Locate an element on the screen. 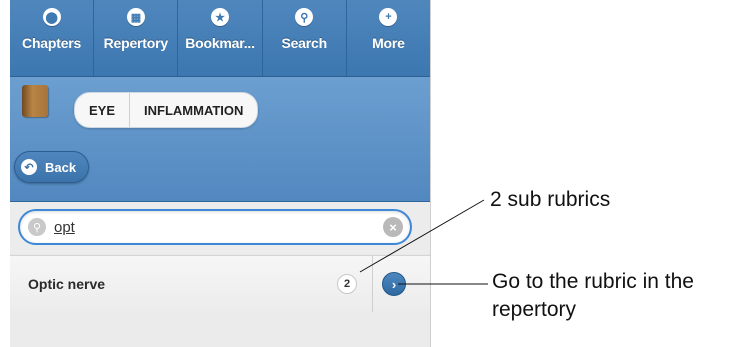 Image resolution: width=755 pixels, height=347 pixels. annotation-go-to-rubric: Go to the rubric in the repertory is located at coordinates (593, 295).